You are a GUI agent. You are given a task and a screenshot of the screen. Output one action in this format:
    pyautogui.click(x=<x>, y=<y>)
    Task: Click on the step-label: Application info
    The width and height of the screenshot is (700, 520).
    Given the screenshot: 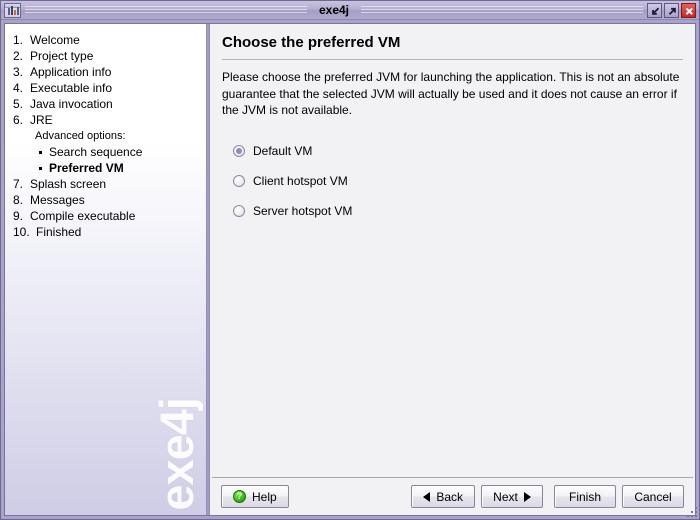 What is the action you would take?
    pyautogui.click(x=71, y=72)
    